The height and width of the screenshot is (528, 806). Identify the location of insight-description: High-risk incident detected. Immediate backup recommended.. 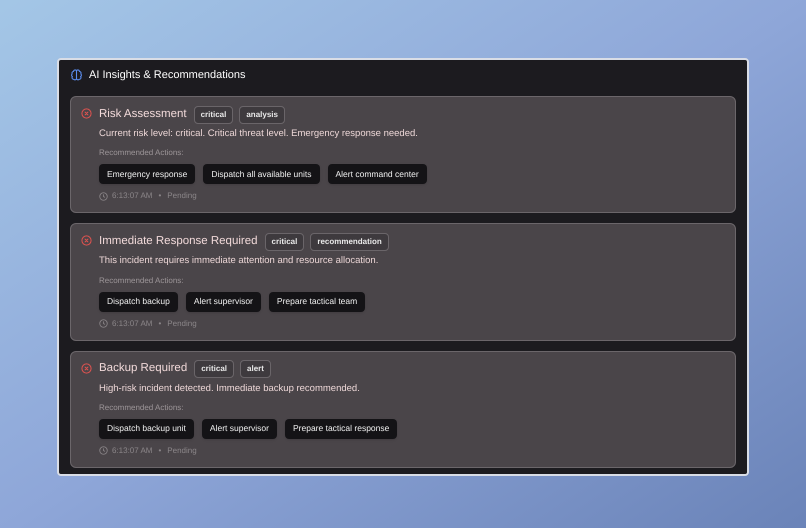
(230, 389).